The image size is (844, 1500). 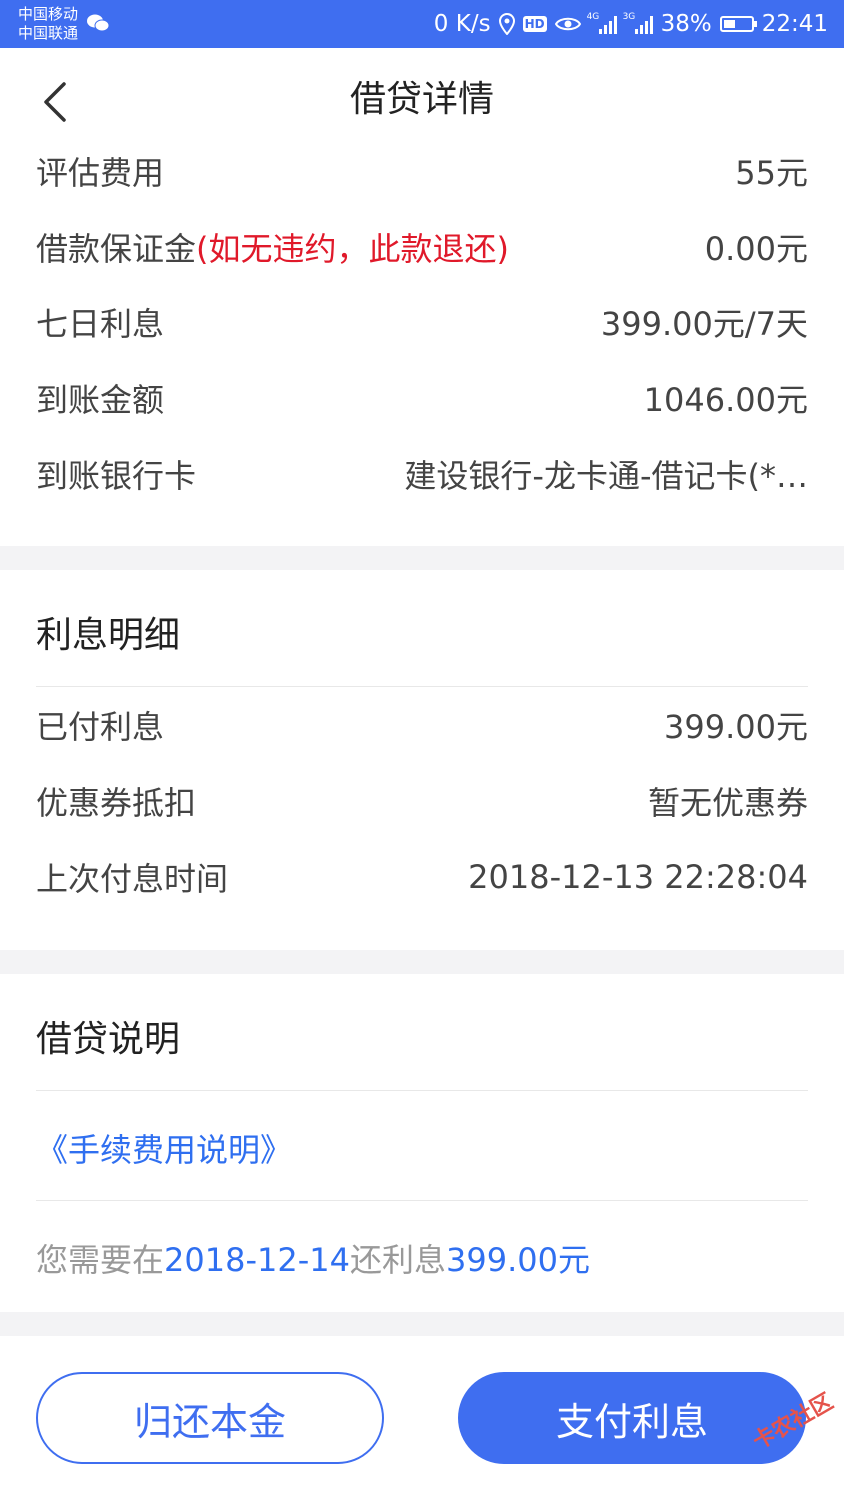 What do you see at coordinates (257, 1260) in the screenshot?
I see `notice-date: 2018-12-14` at bounding box center [257, 1260].